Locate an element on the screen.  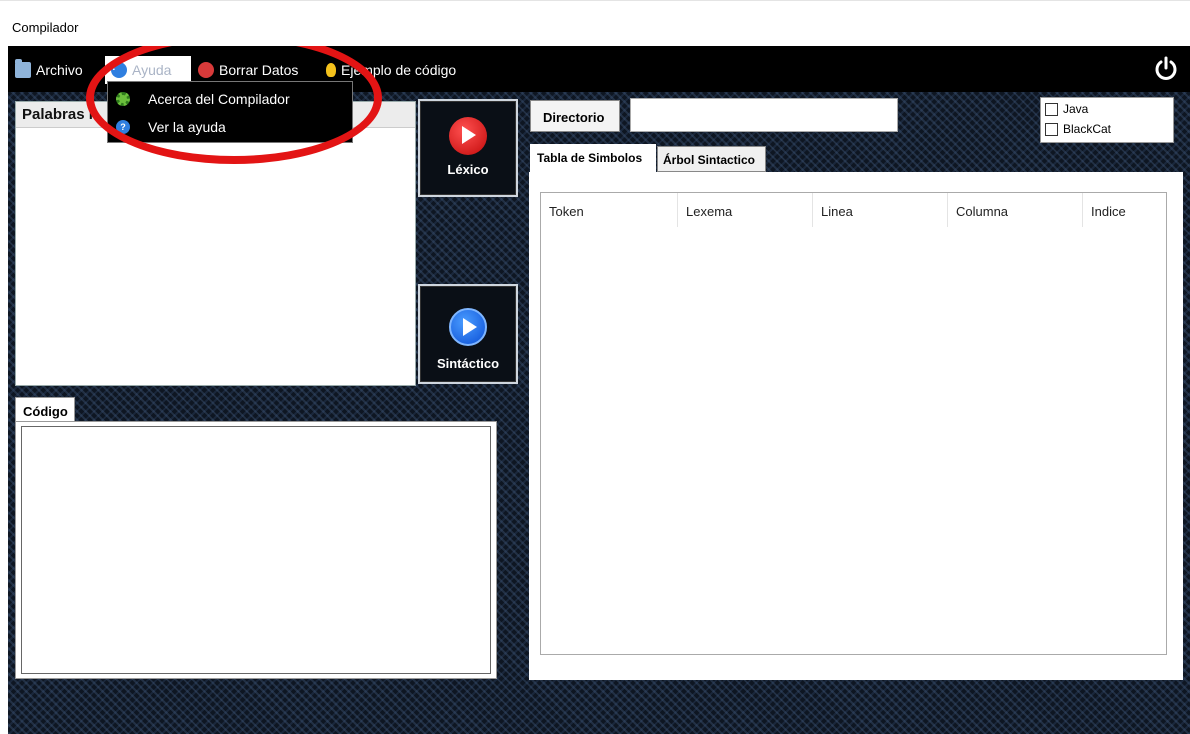
java-checkbox: Java is located at coordinates (1066, 109).